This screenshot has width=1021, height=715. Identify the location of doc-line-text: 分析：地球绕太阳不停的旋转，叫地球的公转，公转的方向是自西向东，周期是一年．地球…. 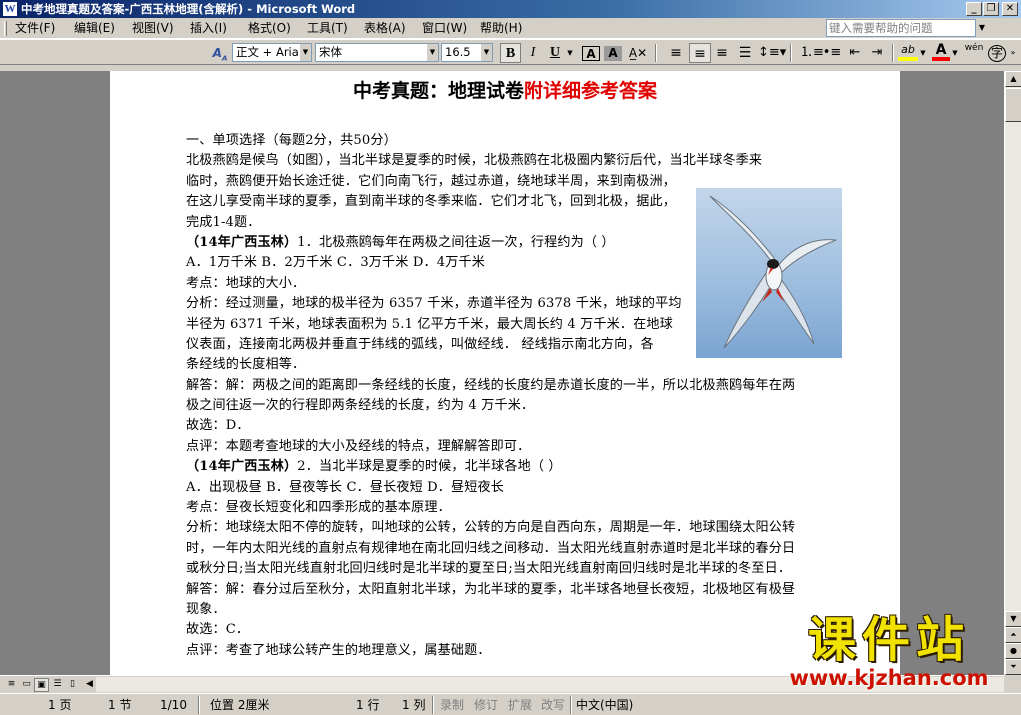
(491, 528).